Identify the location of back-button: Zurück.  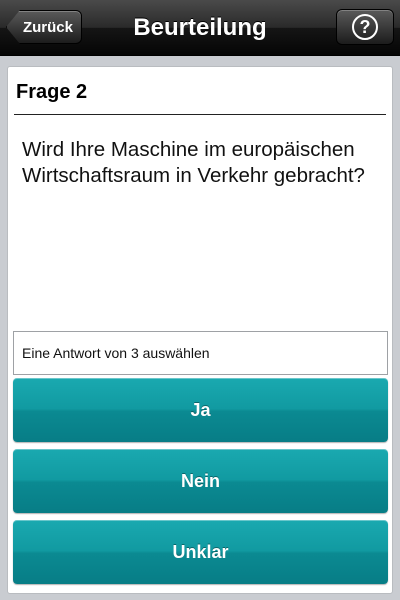
(44, 27).